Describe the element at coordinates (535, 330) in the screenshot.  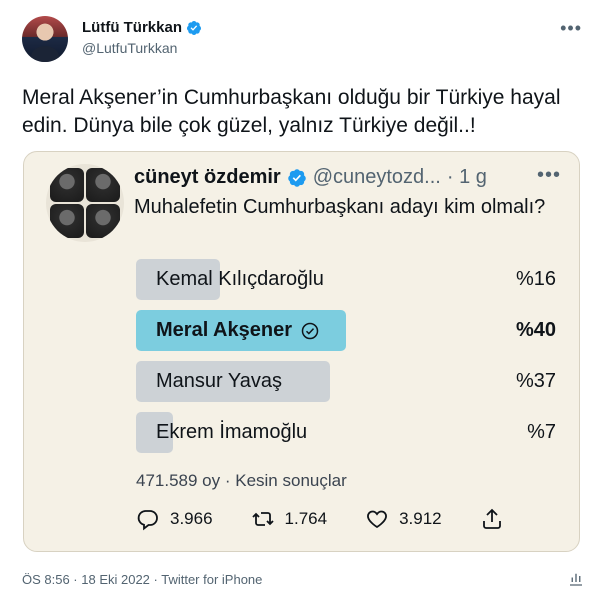
I see `poll-option-percent: %40` at that location.